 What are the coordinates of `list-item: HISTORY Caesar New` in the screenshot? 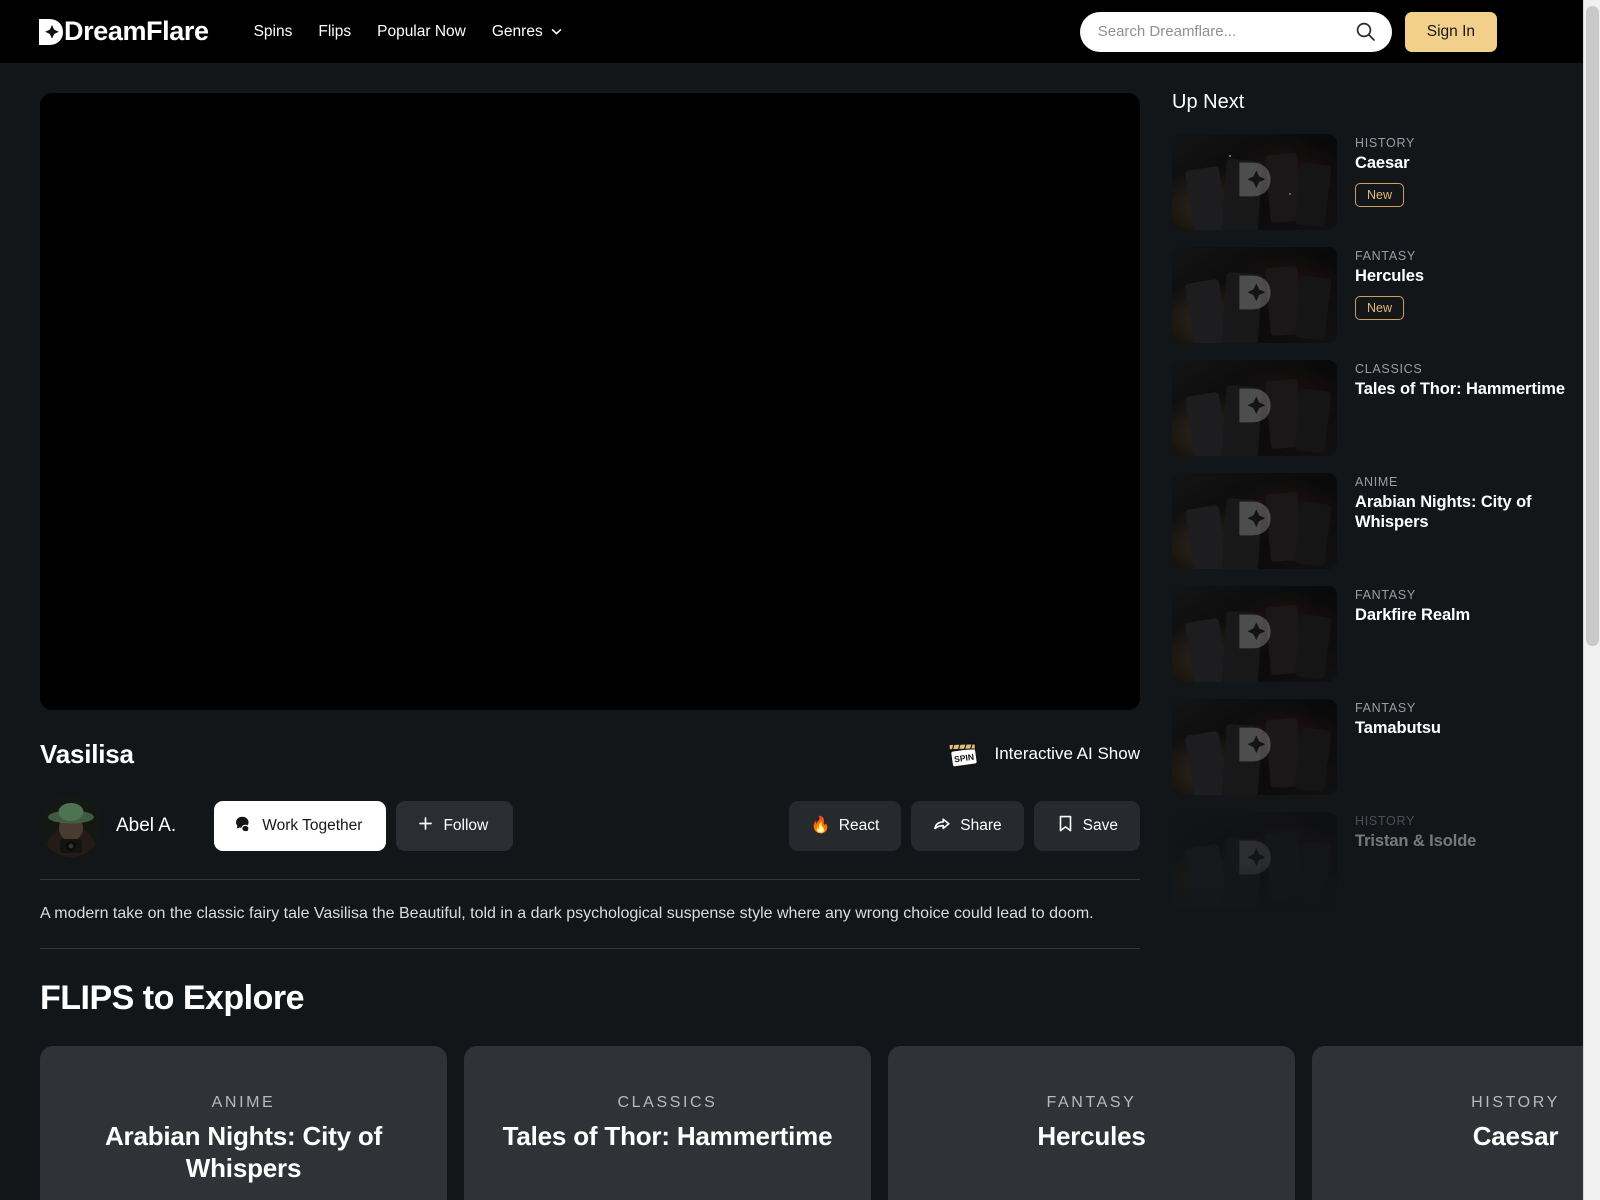 It's located at (1371, 182).